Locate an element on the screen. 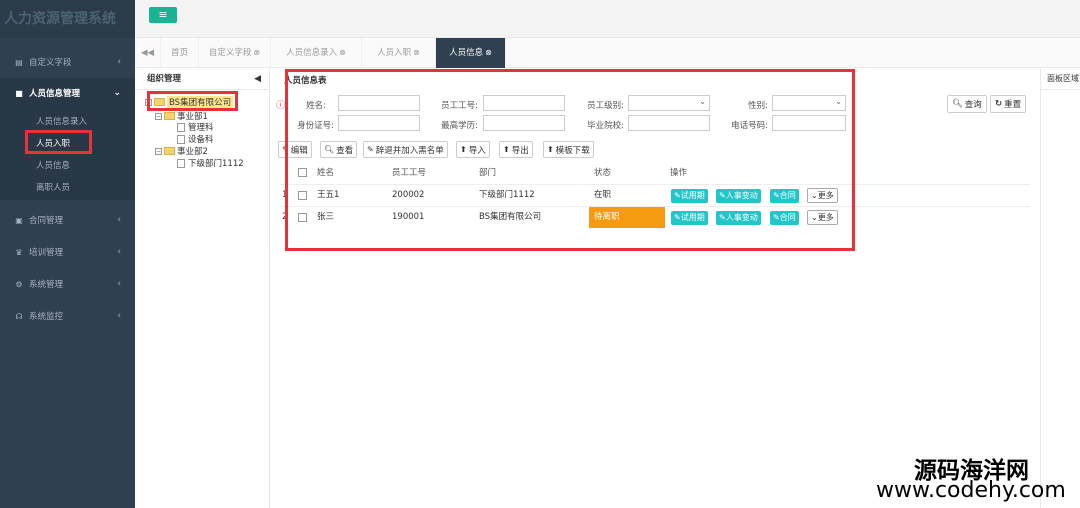  reset-button: ↻ 重置 is located at coordinates (1008, 104).